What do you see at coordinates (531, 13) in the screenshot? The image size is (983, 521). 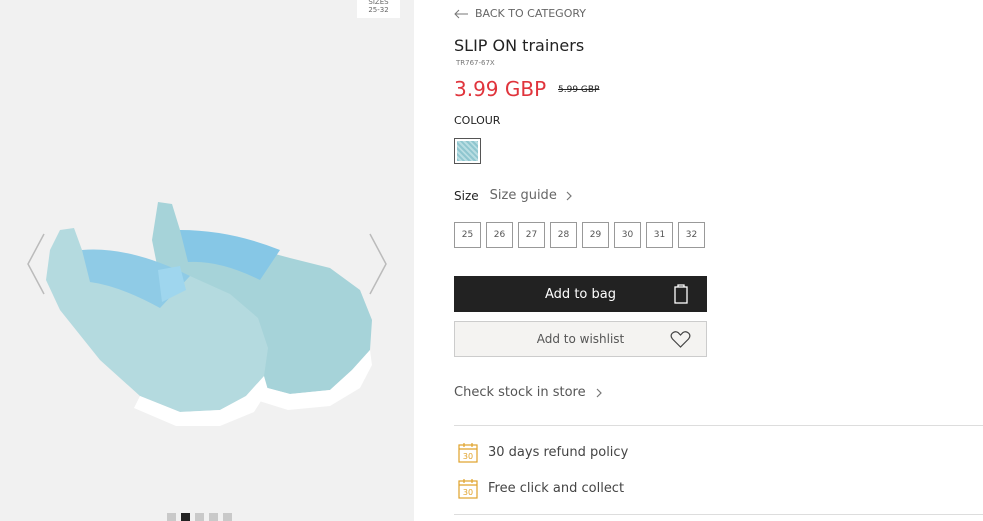 I see `back-label: BACK TO CATEGORY` at bounding box center [531, 13].